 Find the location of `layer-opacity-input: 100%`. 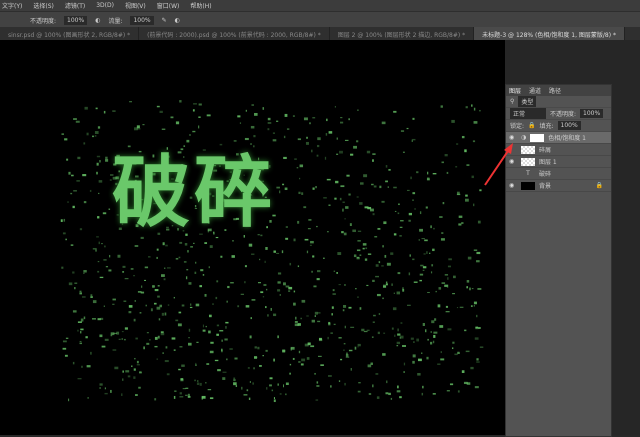

layer-opacity-input: 100% is located at coordinates (592, 113).